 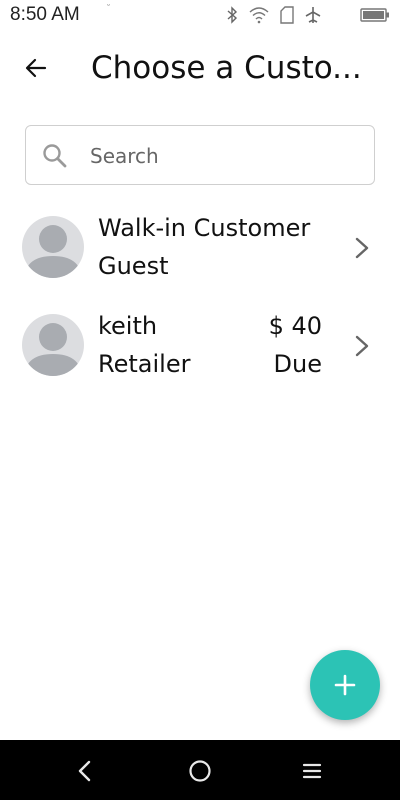 I want to click on arrow-back-icon, so click(x=36, y=68).